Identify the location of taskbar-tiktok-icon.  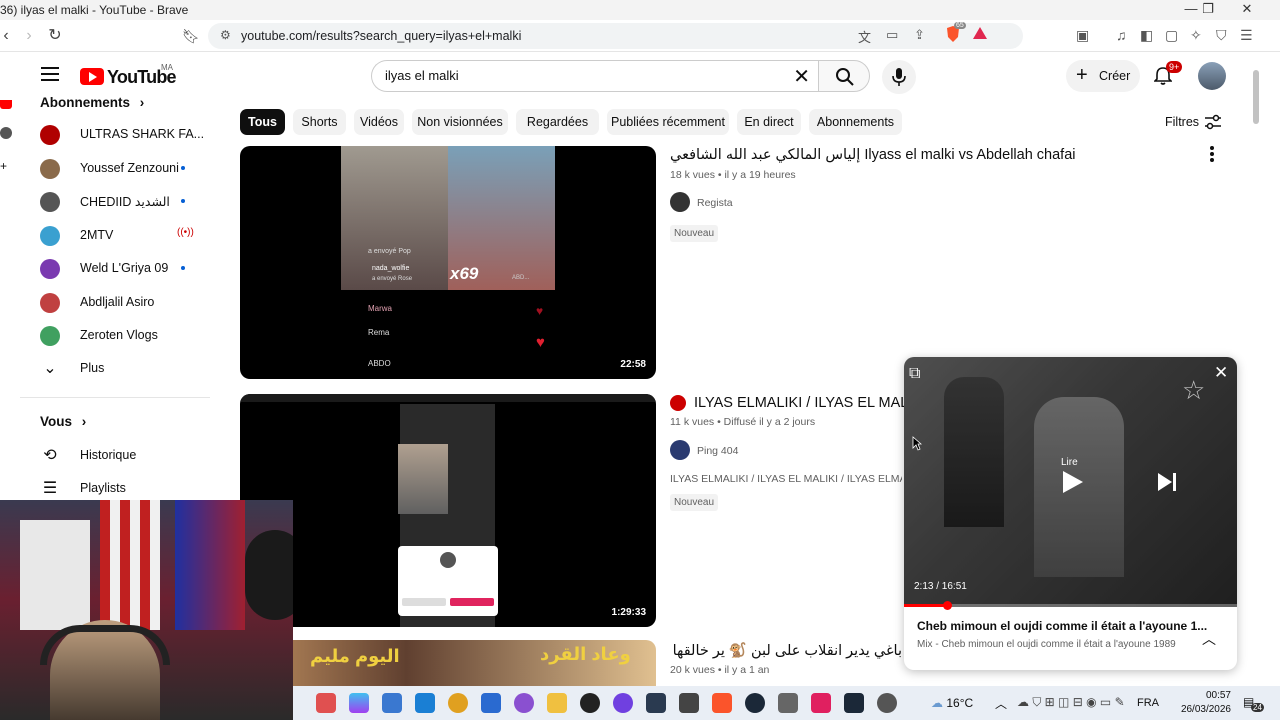
(821, 703).